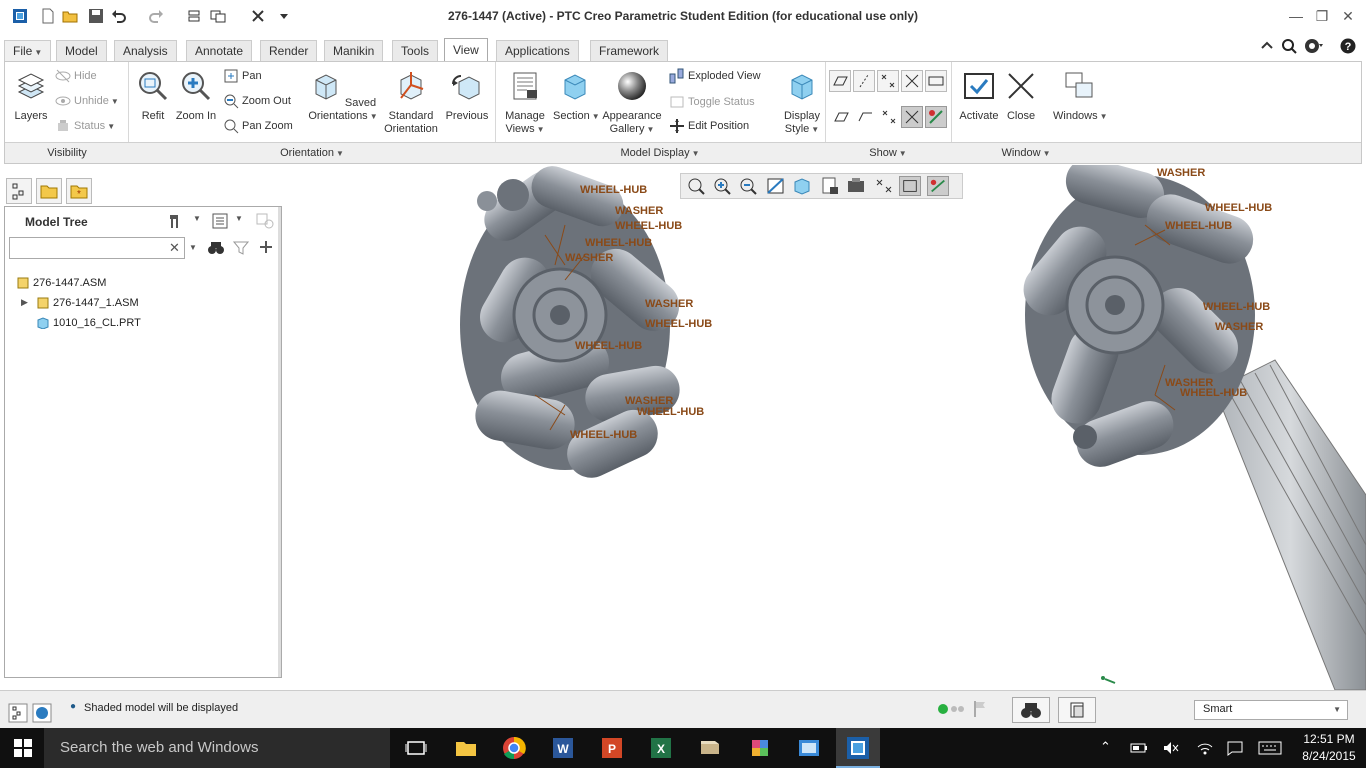  I want to click on chrome-icon, so click(514, 748).